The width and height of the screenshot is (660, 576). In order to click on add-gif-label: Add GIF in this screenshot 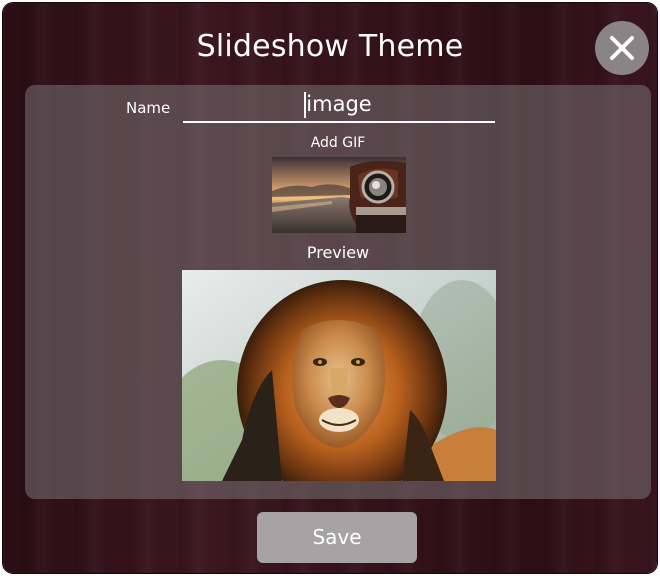, I will do `click(338, 143)`.